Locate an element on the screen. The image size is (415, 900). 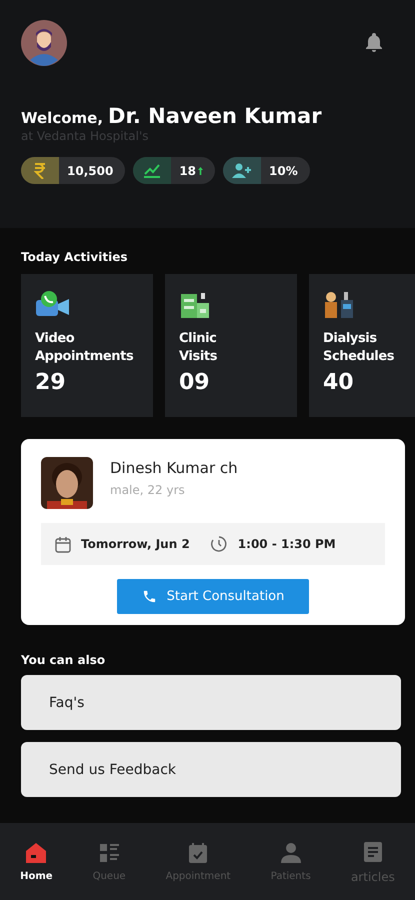
doctor-name: Dr. Naveen Kumar is located at coordinates (215, 116).